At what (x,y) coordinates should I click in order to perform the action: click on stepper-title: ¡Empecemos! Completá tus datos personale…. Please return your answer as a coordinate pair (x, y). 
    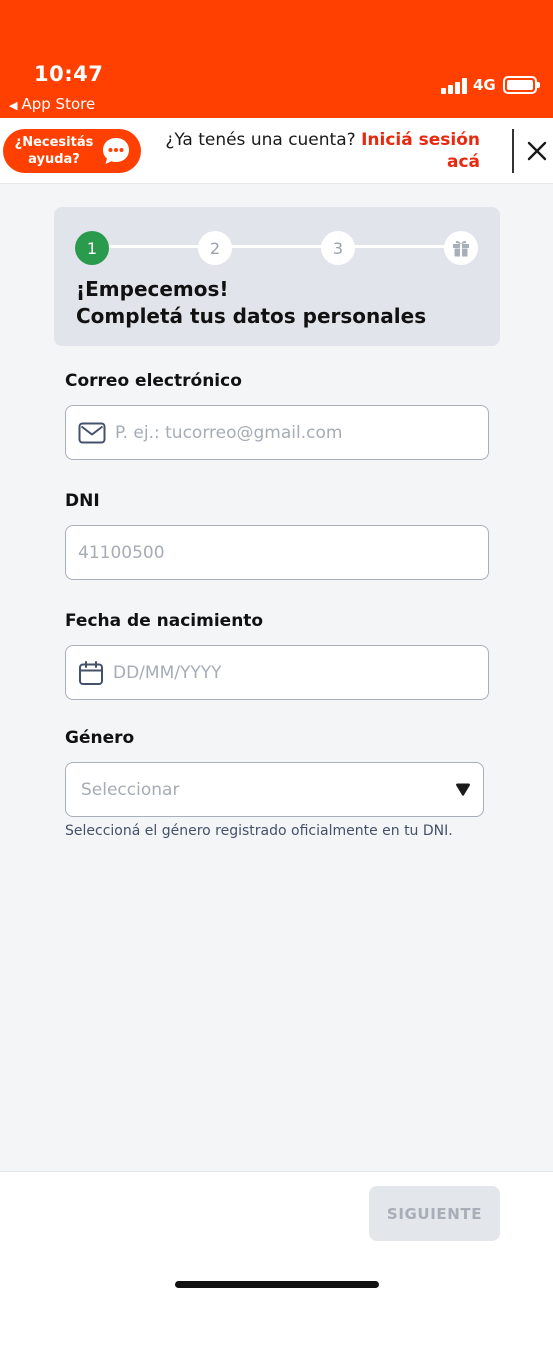
    Looking at the image, I should click on (251, 303).